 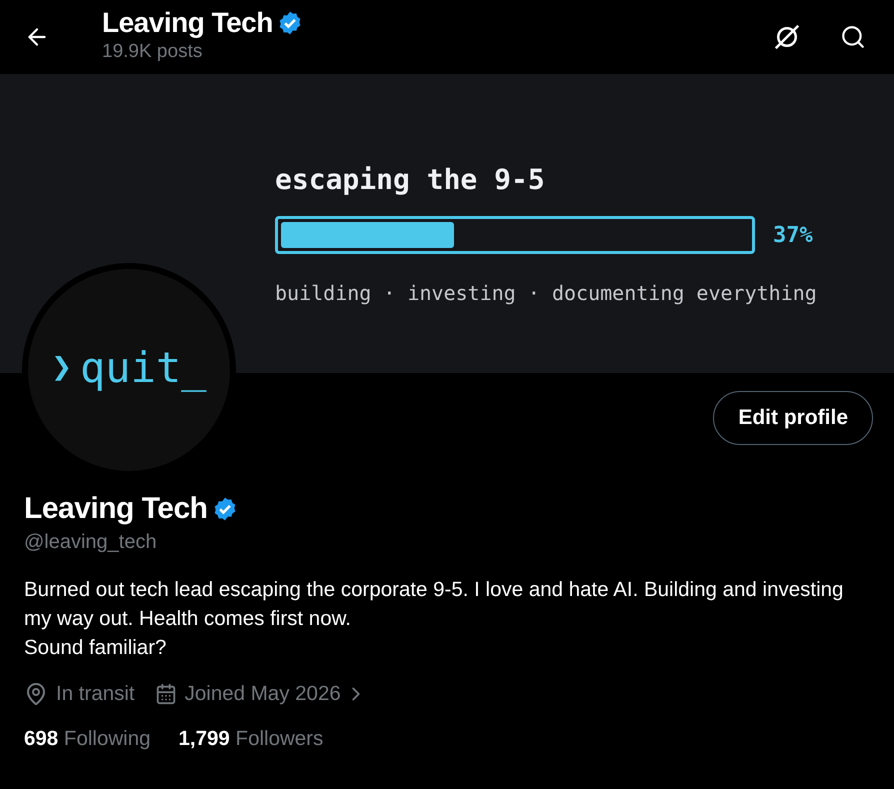 What do you see at coordinates (262, 693) in the screenshot?
I see `joined-date: Joined May 2026` at bounding box center [262, 693].